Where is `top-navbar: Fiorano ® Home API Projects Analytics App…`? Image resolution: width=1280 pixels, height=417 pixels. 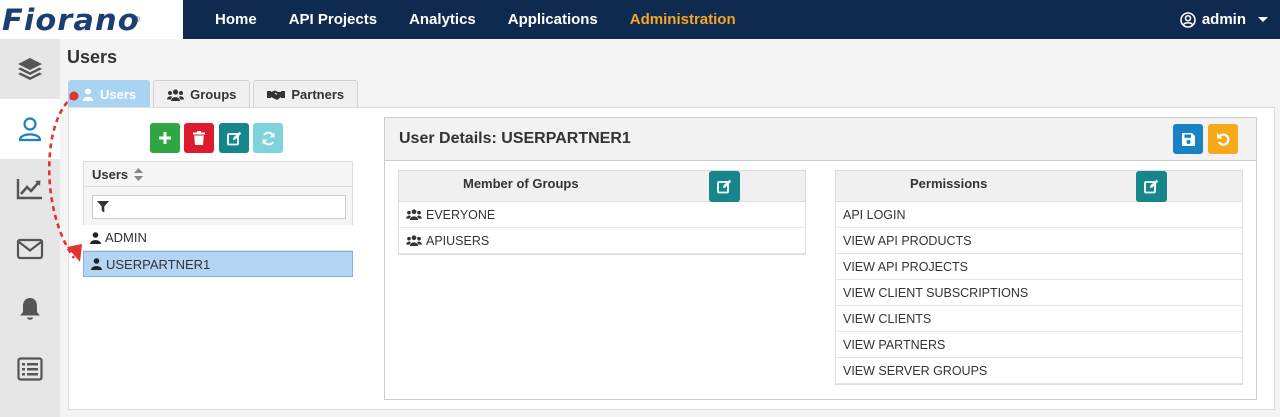
top-navbar: Fiorano ® Home API Projects Analytics App… is located at coordinates (640, 19).